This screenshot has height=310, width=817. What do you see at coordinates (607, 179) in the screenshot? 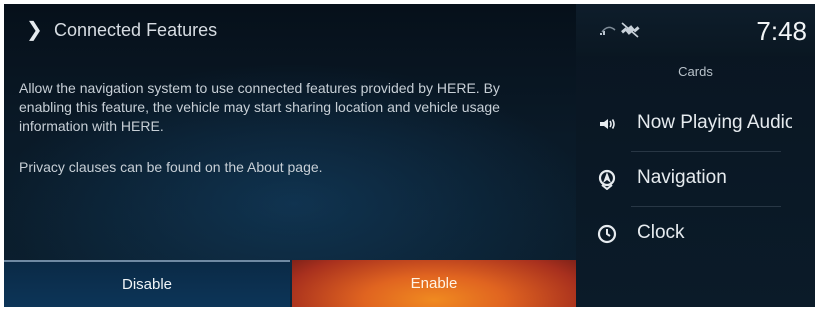
I see `navigation-icon` at bounding box center [607, 179].